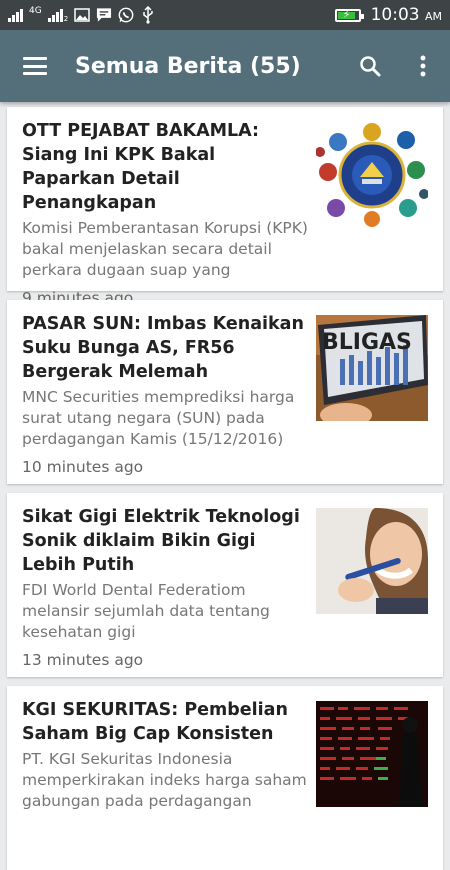  I want to click on page-title: Semua Berita (55), so click(188, 66).